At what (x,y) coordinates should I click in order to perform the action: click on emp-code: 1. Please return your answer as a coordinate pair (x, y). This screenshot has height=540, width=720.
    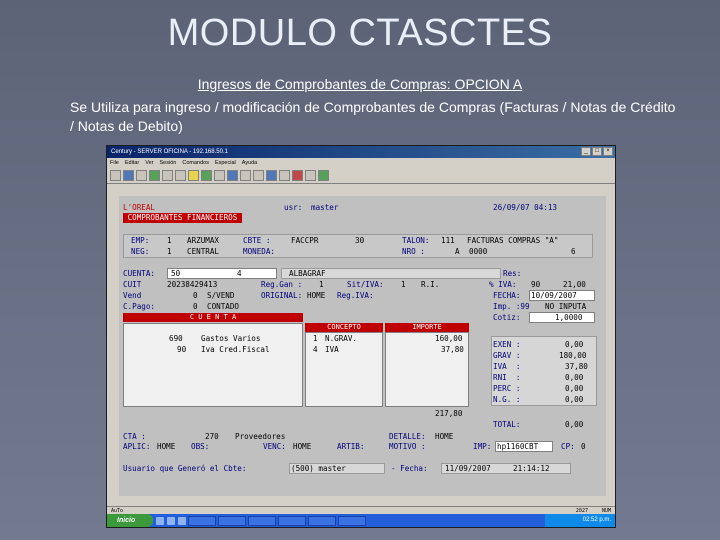
    Looking at the image, I should click on (169, 241).